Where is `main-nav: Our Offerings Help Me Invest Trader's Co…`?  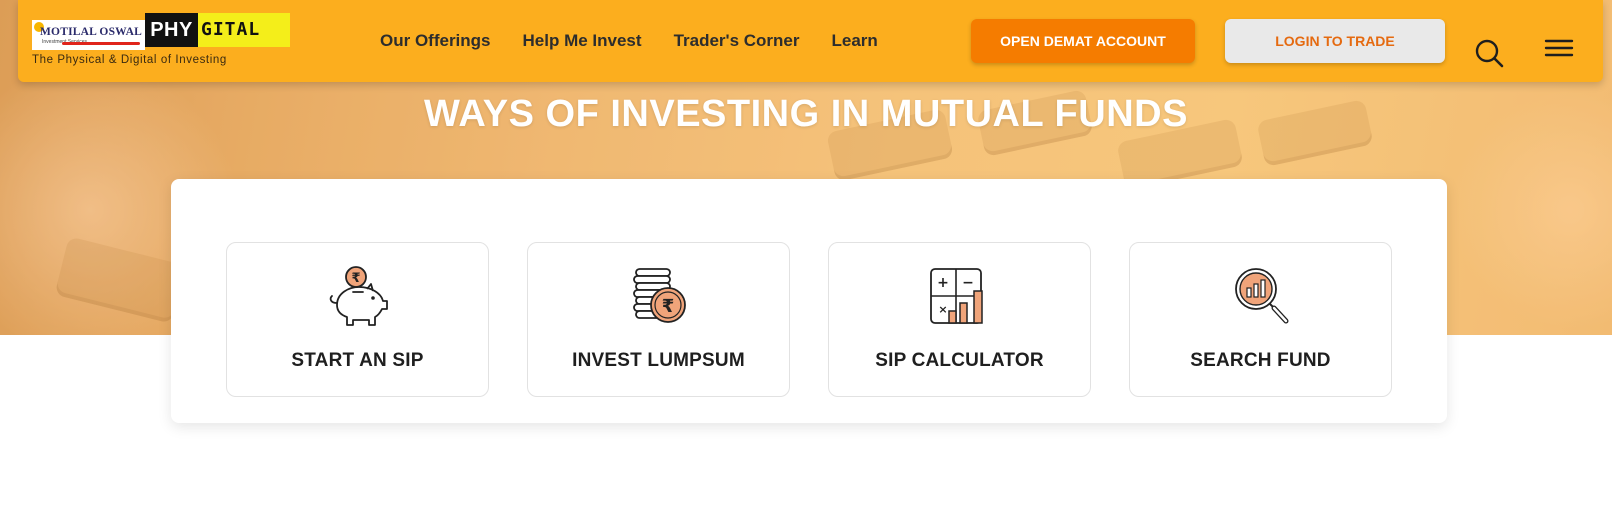 main-nav: Our Offerings Help Me Invest Trader's Co… is located at coordinates (629, 41).